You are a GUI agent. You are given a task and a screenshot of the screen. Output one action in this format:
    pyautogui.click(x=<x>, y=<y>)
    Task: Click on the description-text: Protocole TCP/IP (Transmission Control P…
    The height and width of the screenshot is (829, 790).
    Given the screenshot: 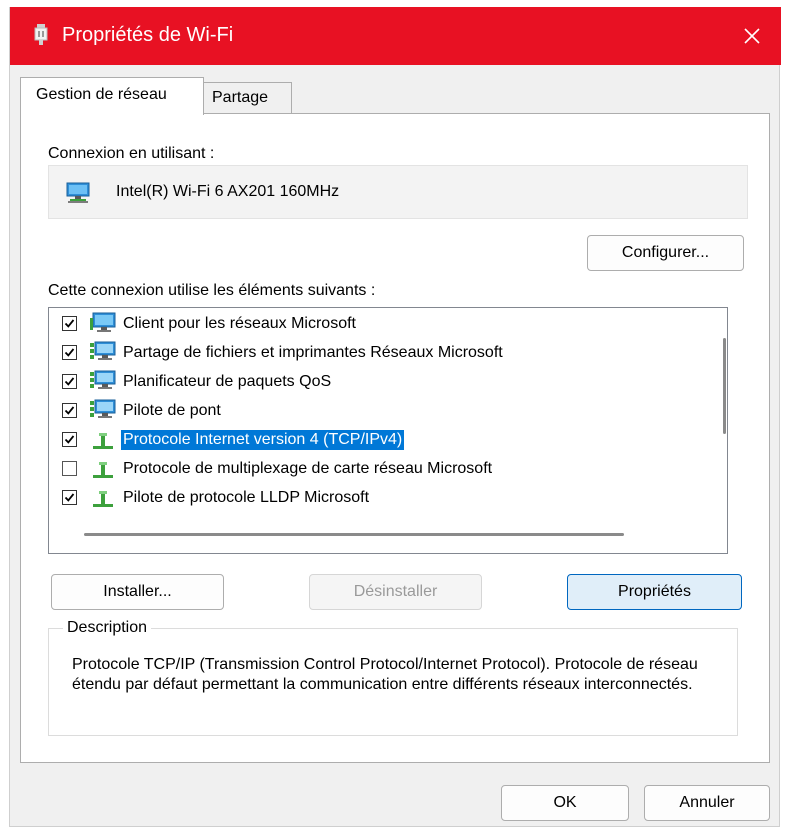 What is the action you would take?
    pyautogui.click(x=385, y=674)
    